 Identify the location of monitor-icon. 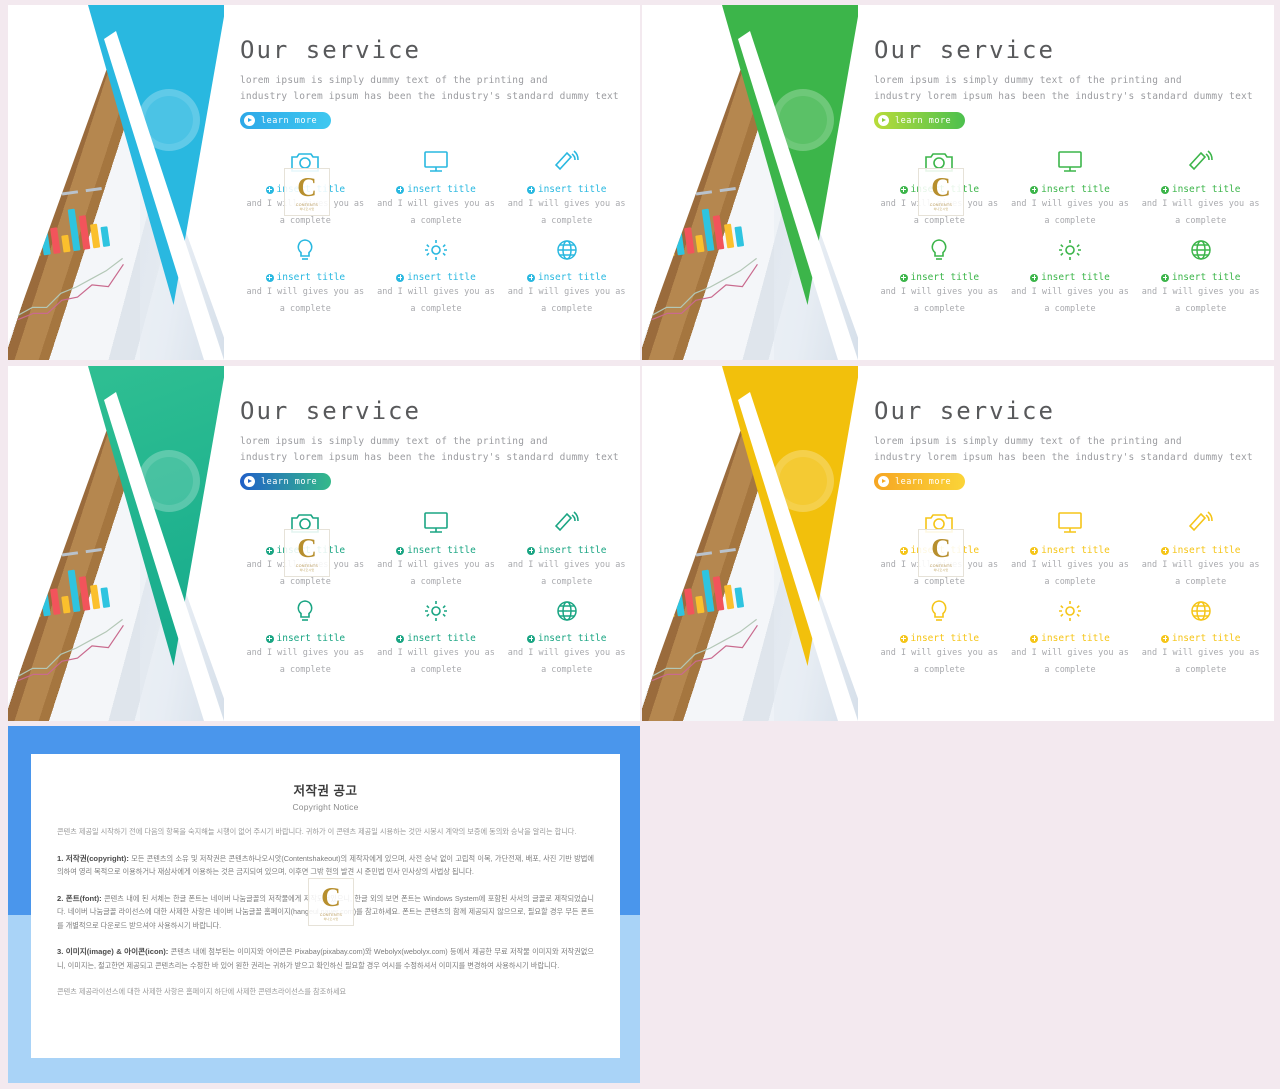
(1070, 162).